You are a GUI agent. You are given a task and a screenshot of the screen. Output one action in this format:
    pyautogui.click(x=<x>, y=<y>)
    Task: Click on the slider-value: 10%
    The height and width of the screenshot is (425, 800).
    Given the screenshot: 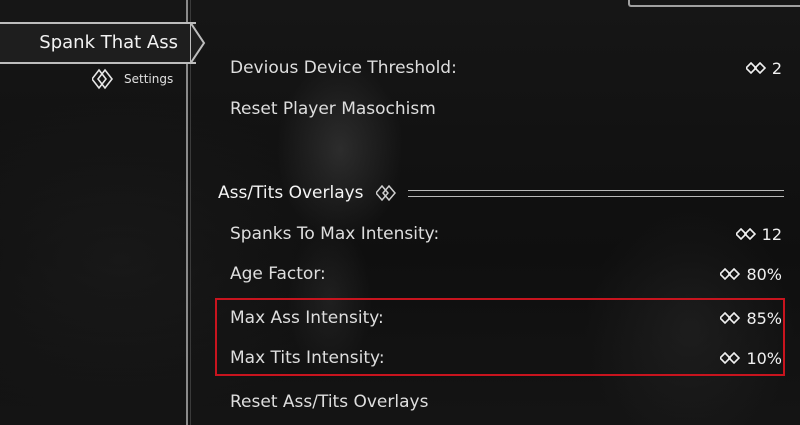 What is the action you would take?
    pyautogui.click(x=751, y=358)
    